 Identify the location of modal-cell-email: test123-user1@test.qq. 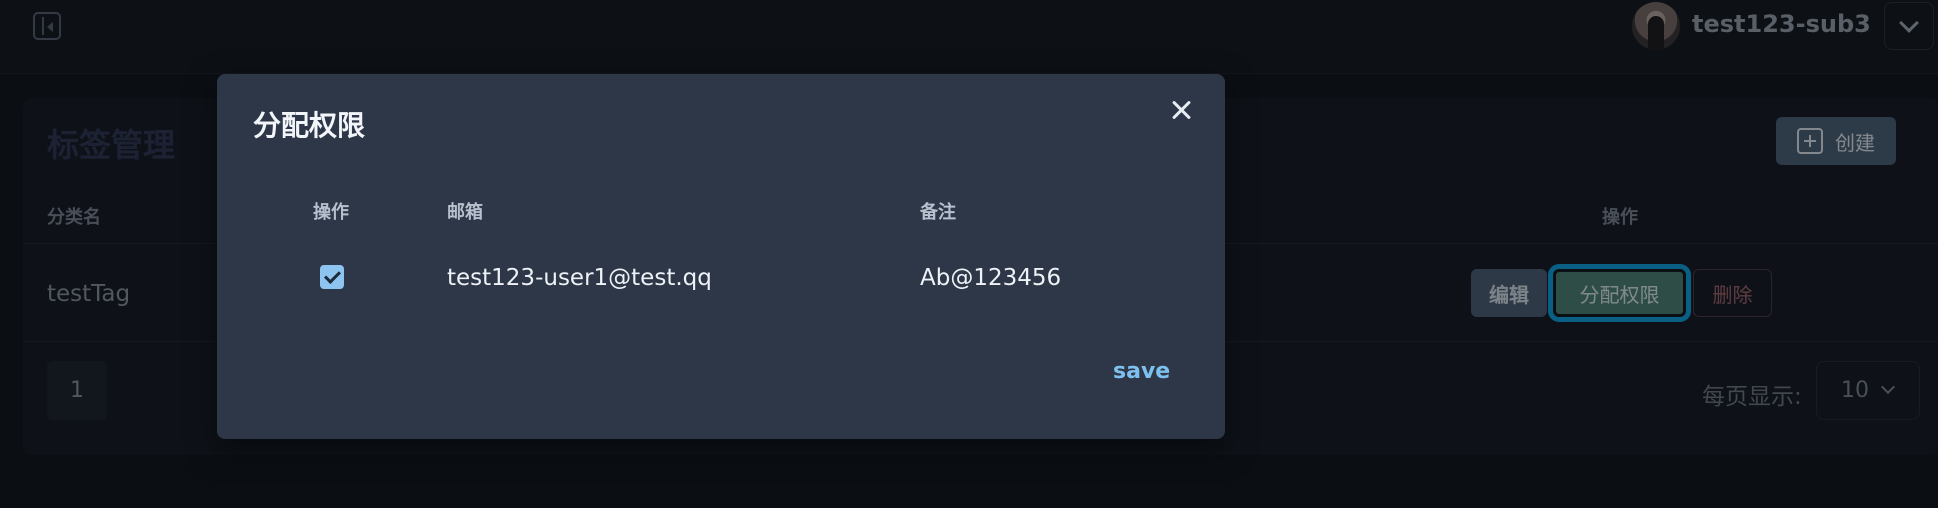
(579, 278).